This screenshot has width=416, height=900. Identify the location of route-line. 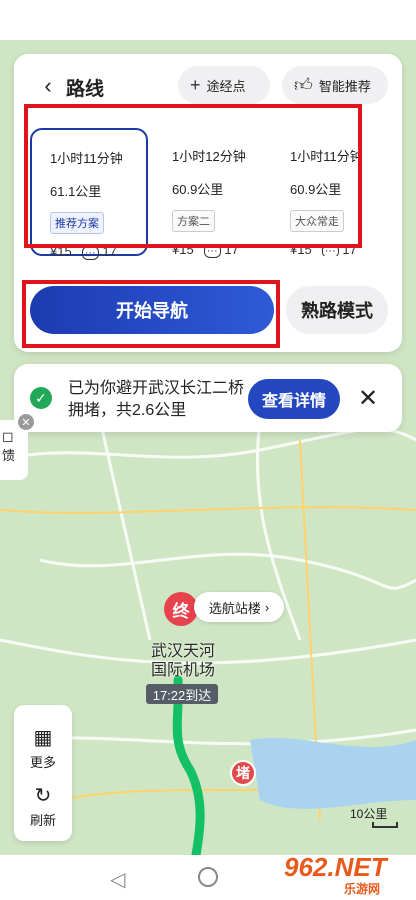
(188, 765).